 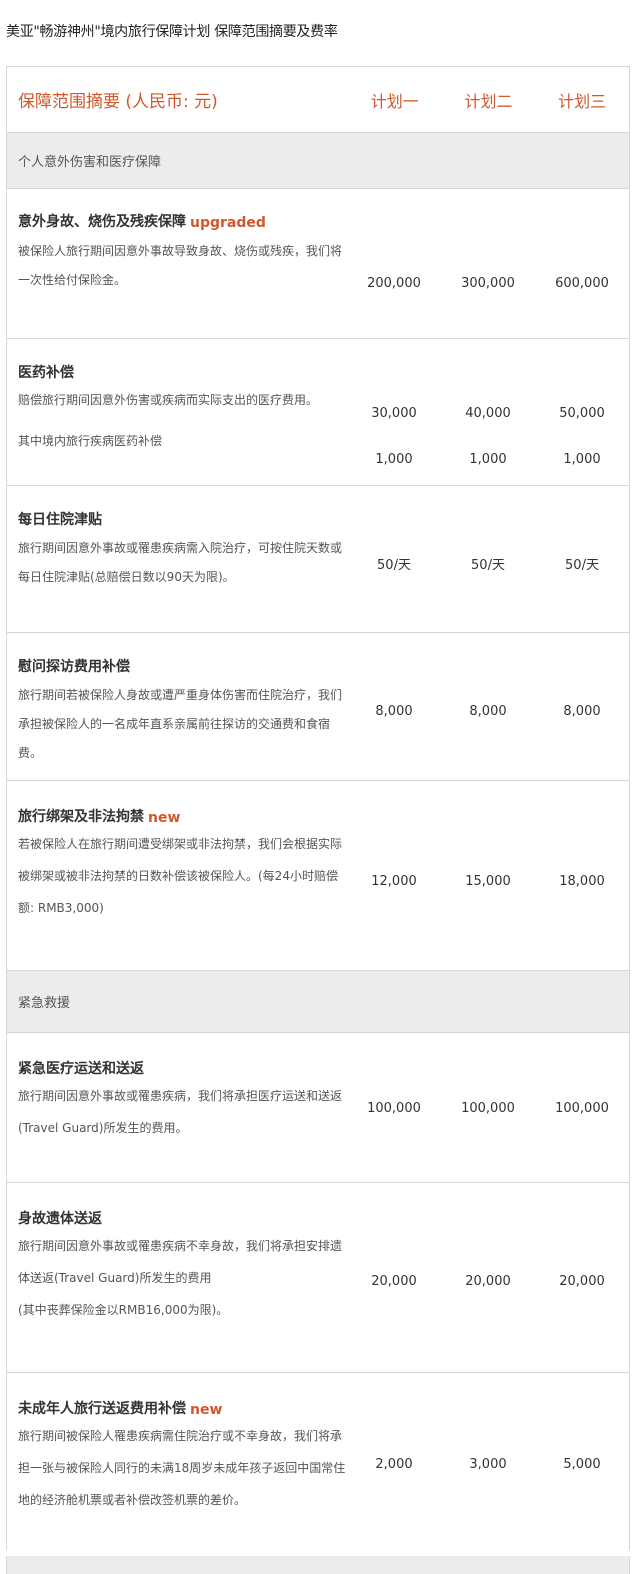 What do you see at coordinates (488, 459) in the screenshot?
I see `sub-value-plan-2: 1,000` at bounding box center [488, 459].